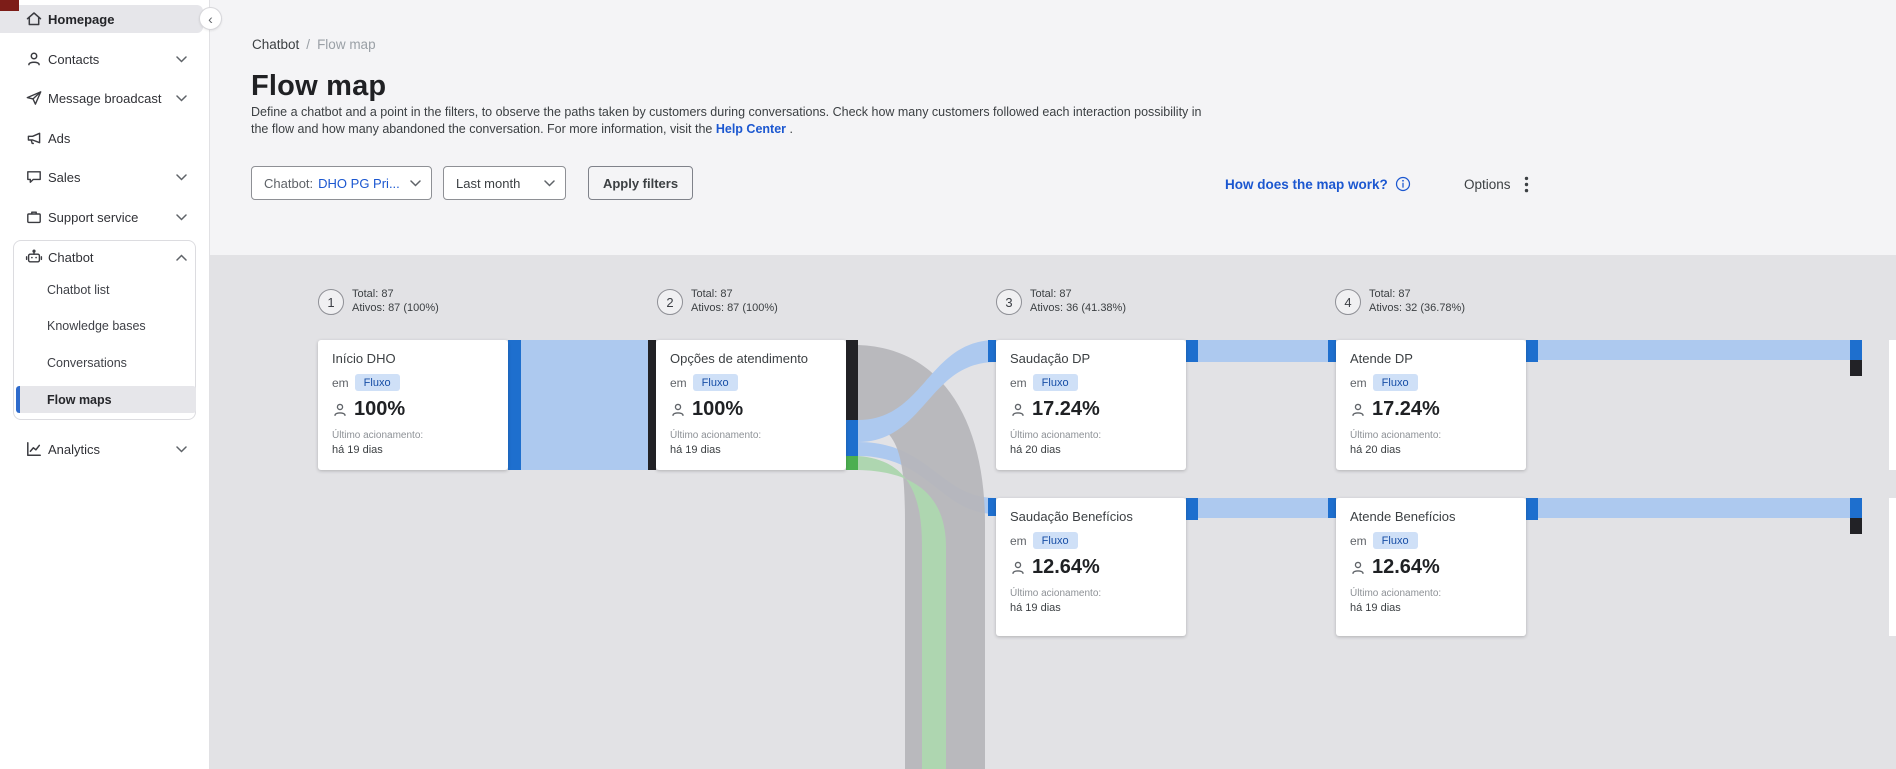  Describe the element at coordinates (34, 98) in the screenshot. I see `send-icon` at that location.